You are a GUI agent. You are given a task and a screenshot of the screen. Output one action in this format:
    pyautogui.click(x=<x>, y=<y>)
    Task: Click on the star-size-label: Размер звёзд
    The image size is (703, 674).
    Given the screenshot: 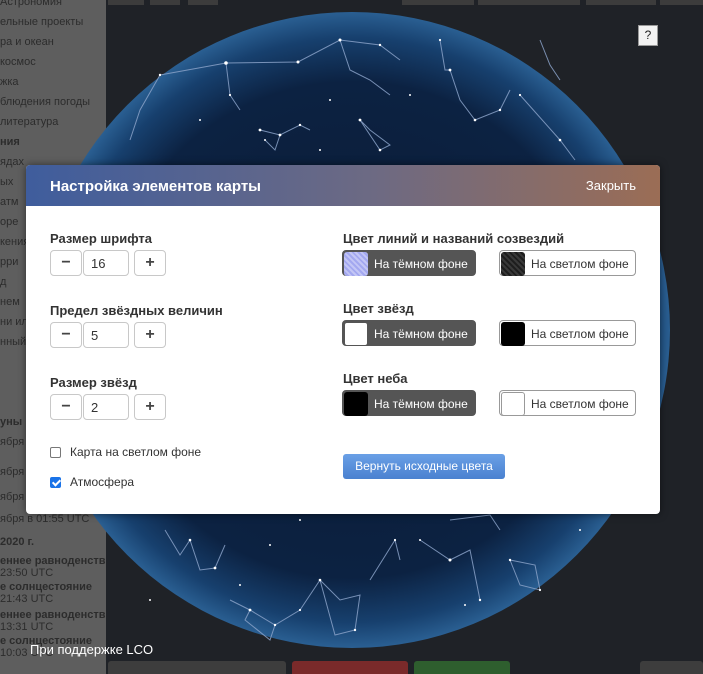 What is the action you would take?
    pyautogui.click(x=93, y=382)
    